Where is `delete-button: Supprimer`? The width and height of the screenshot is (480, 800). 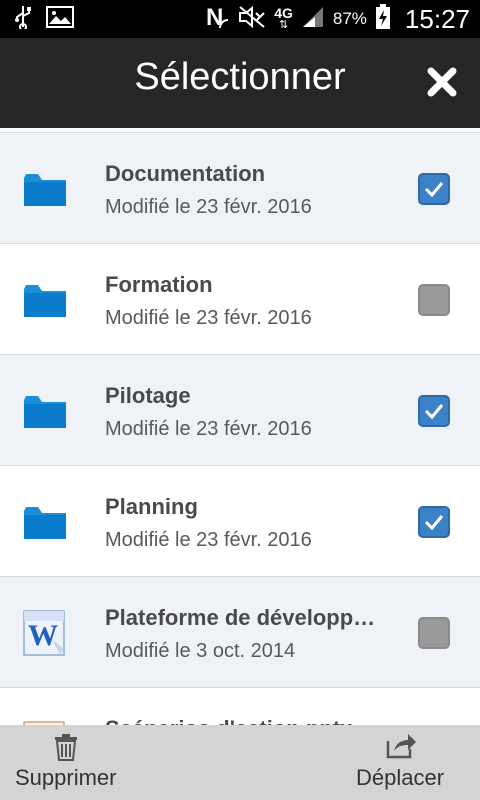
delete-button: Supprimer is located at coordinates (70, 762).